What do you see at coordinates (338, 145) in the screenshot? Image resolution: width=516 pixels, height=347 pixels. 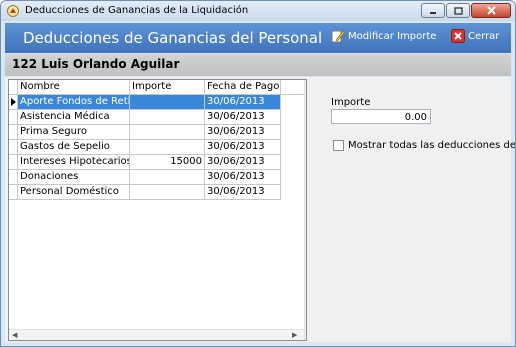 I see `show-all-checkbox` at bounding box center [338, 145].